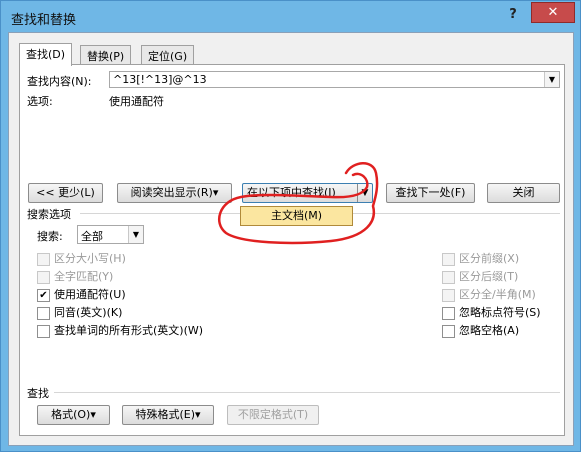  I want to click on checkbox-label: 区分全/半角(M), so click(497, 294).